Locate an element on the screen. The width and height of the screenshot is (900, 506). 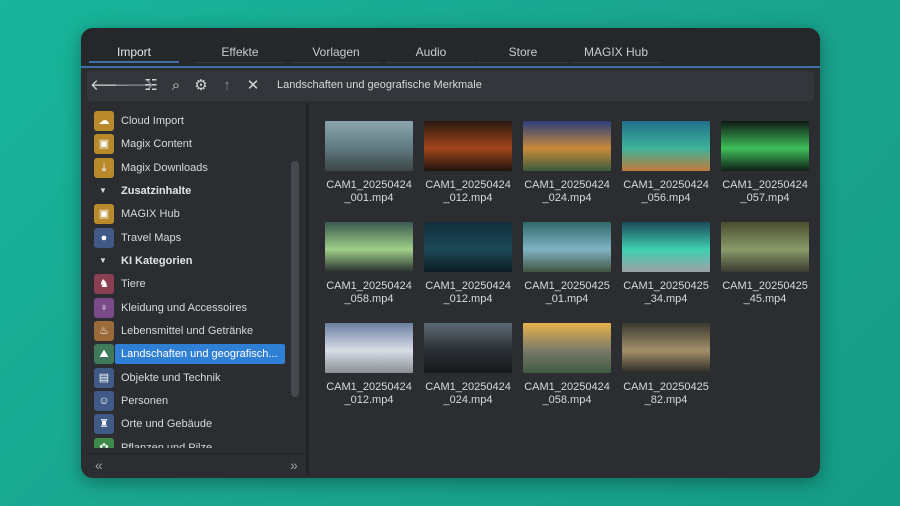
tab-vorlagen: Vorlagen is located at coordinates (336, 52).